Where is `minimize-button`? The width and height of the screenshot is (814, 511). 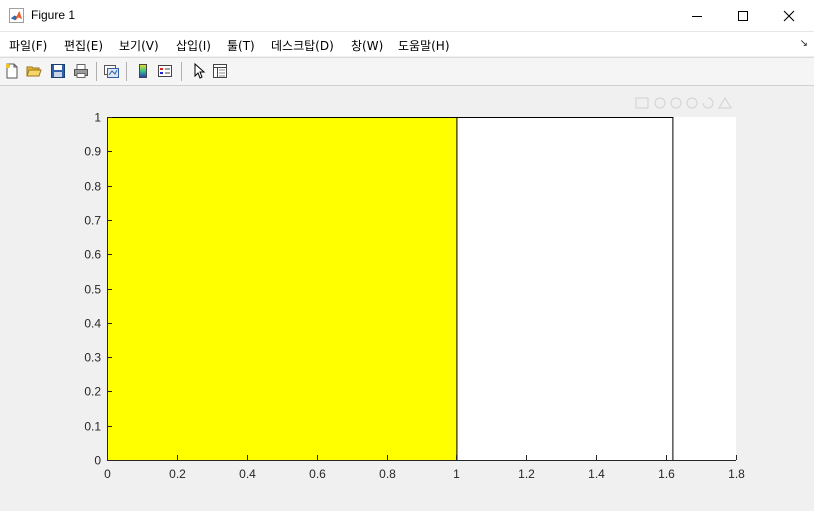 minimize-button is located at coordinates (697, 15).